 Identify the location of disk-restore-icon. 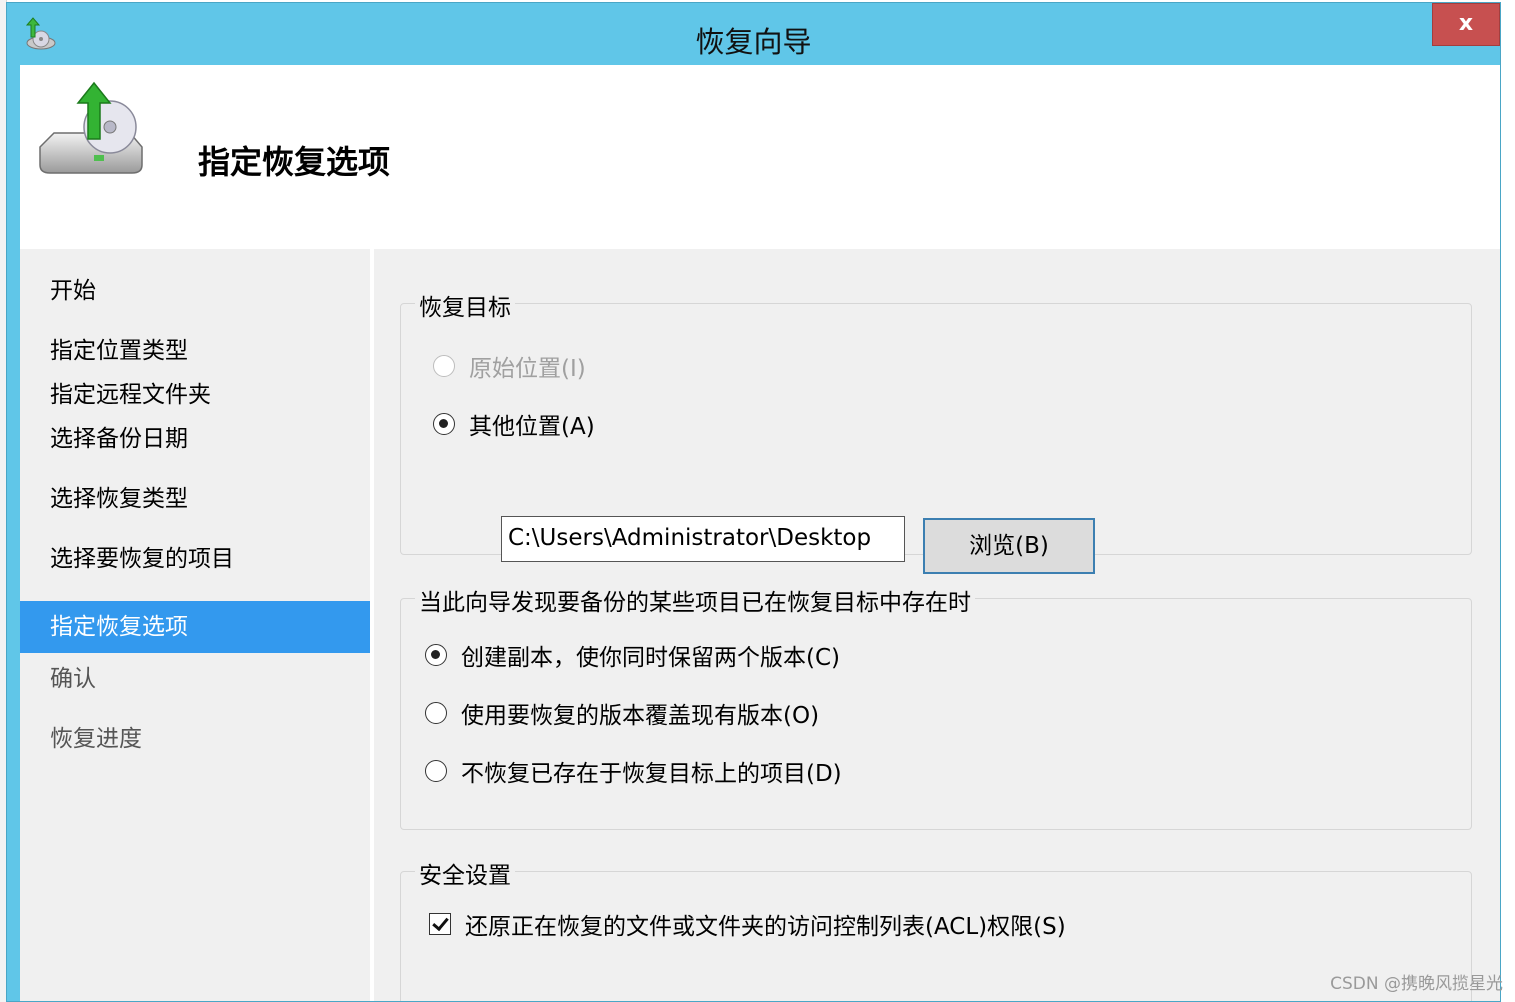
(91, 127).